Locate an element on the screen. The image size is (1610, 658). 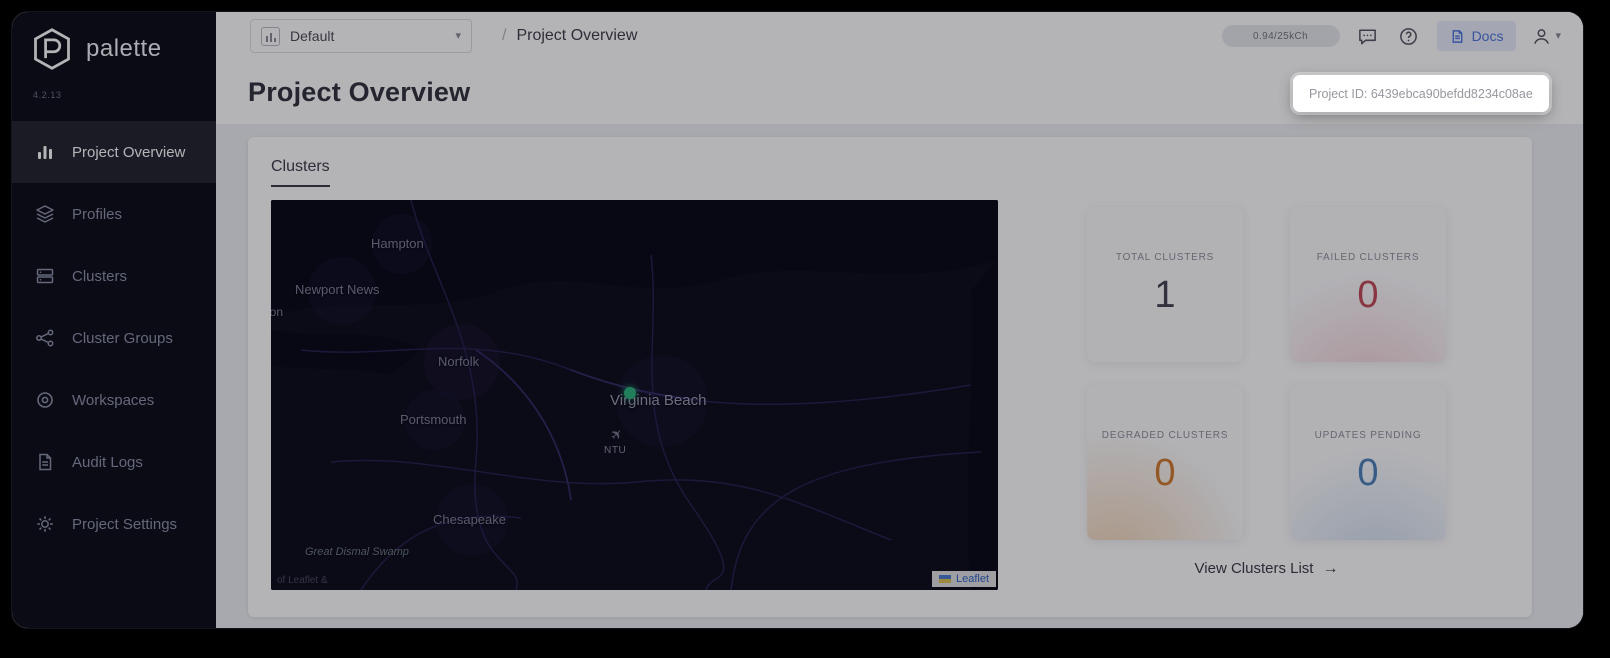
map-label-chesapeake: Chesapeake is located at coordinates (469, 519).